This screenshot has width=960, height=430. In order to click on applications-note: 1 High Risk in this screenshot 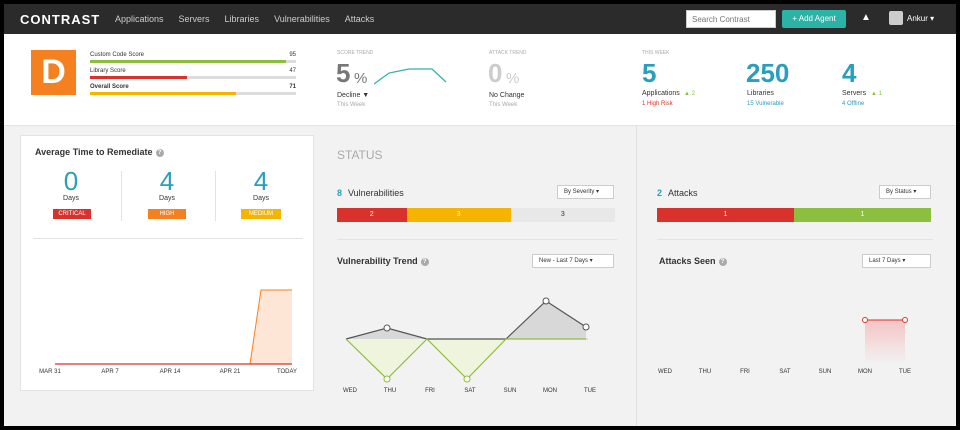, I will do `click(657, 104)`.